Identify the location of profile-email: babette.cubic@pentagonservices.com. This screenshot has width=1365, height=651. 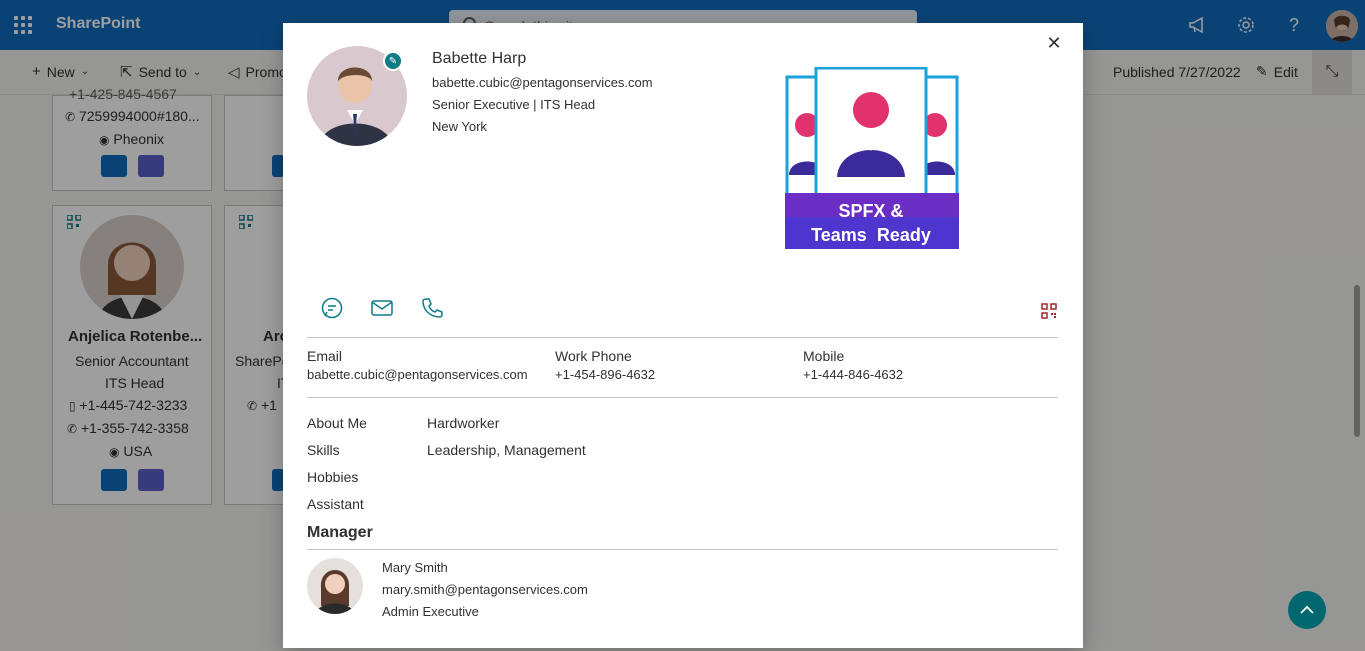
(542, 82).